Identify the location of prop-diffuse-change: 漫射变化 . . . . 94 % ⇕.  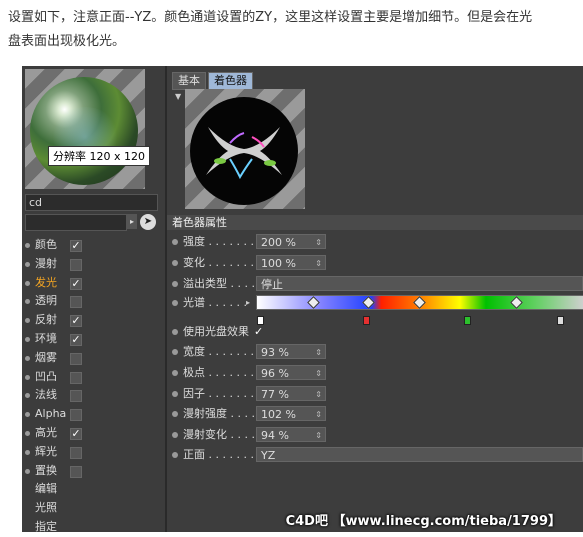
(377, 435).